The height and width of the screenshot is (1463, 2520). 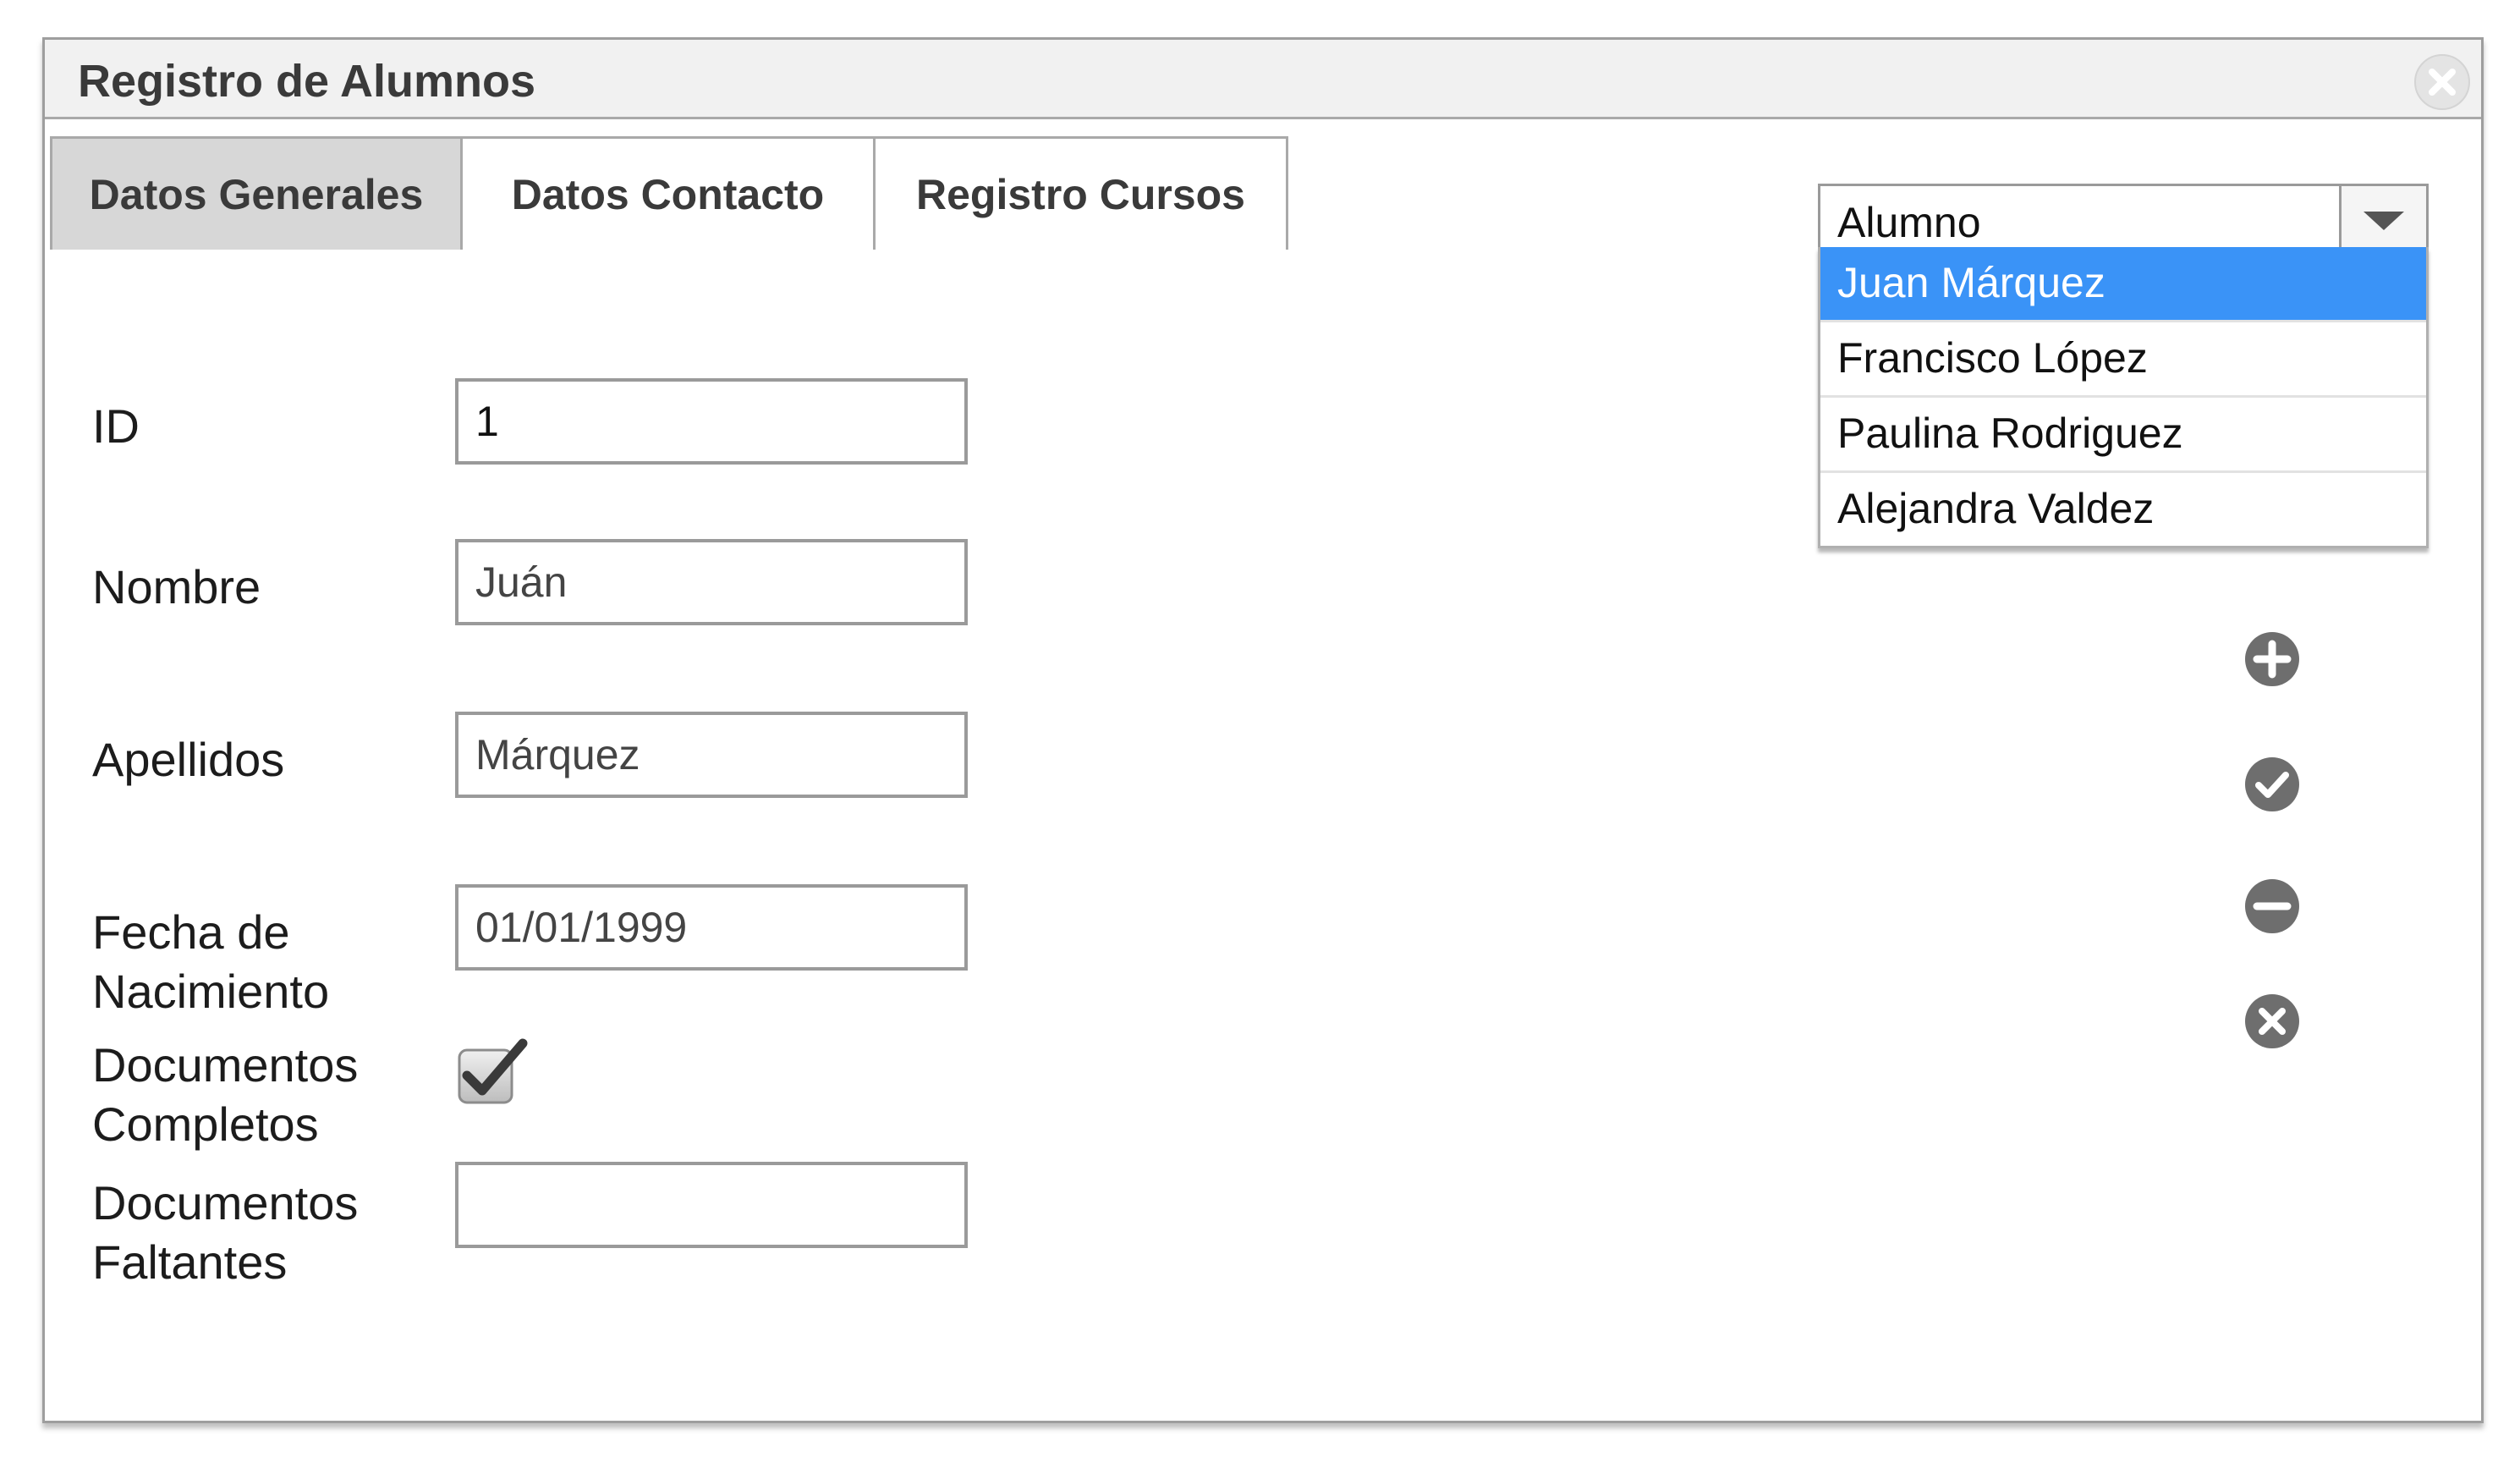 What do you see at coordinates (1082, 193) in the screenshot?
I see `tab-registro-cursos: Registro Cursos` at bounding box center [1082, 193].